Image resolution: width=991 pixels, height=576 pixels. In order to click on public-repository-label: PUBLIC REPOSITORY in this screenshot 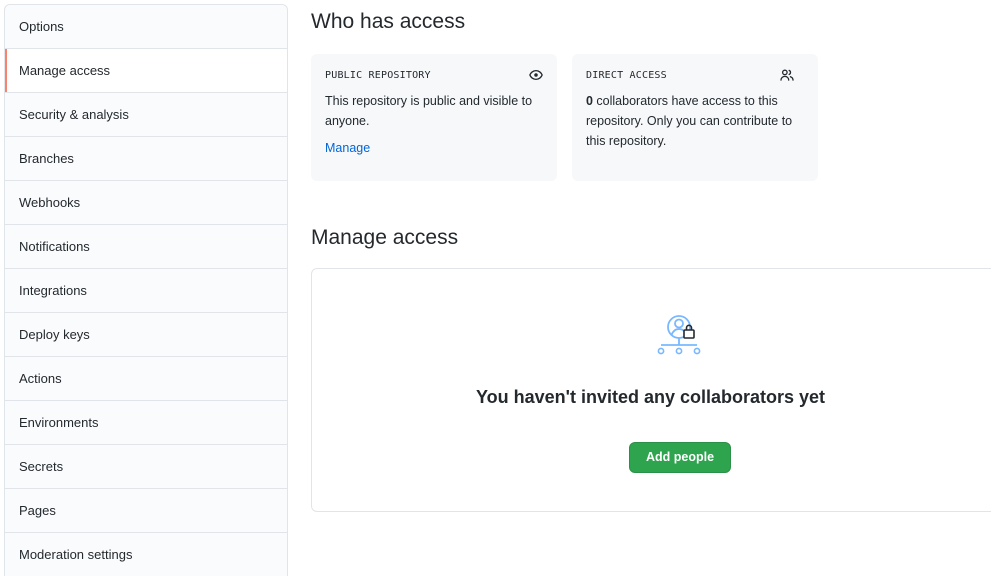, I will do `click(378, 75)`.